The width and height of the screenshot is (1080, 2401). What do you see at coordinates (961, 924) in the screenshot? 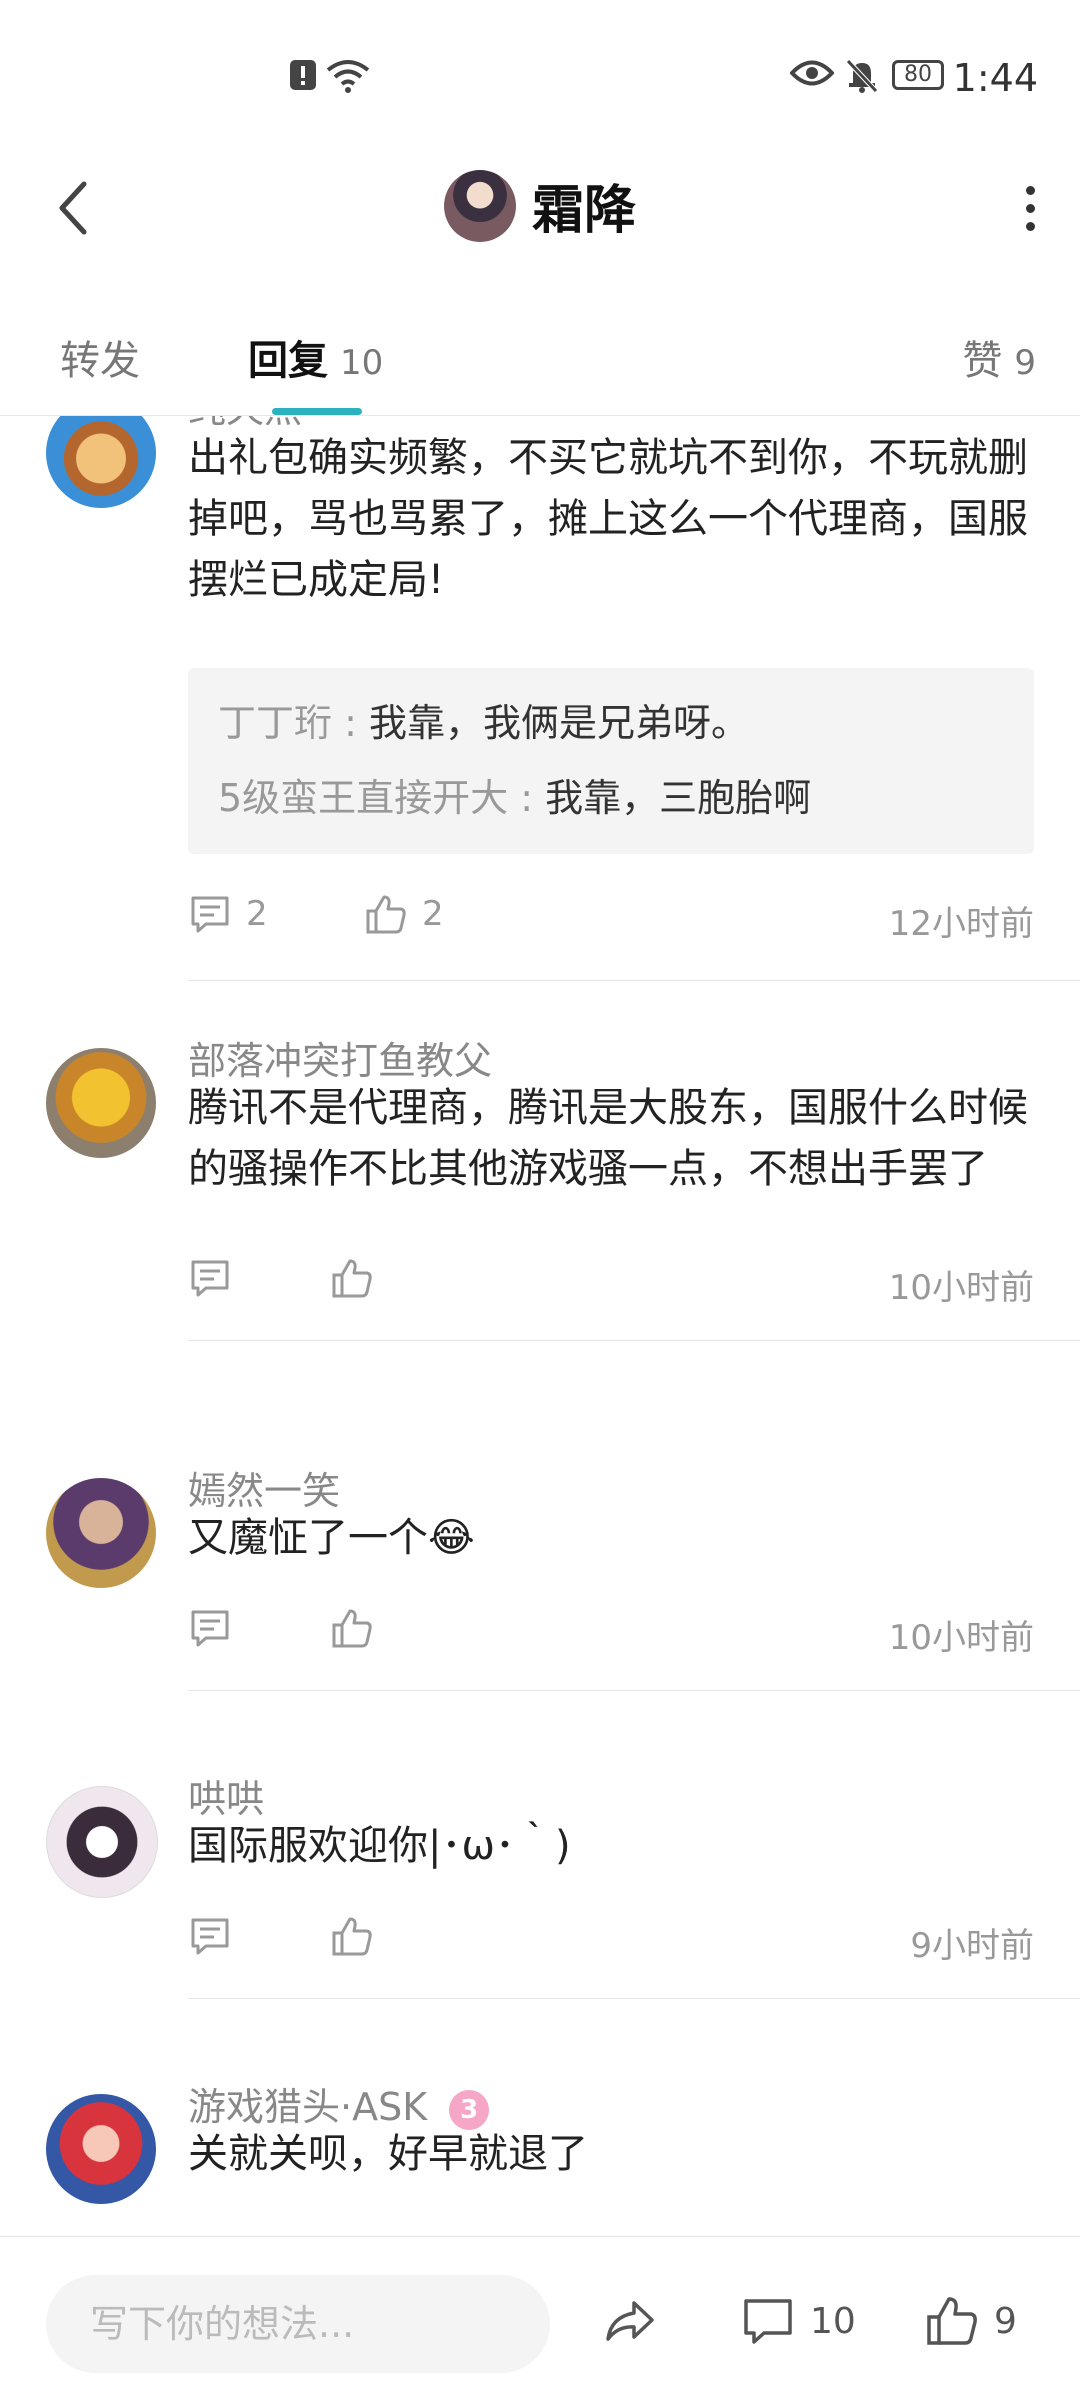
I see `timestamp: 12小时前` at bounding box center [961, 924].